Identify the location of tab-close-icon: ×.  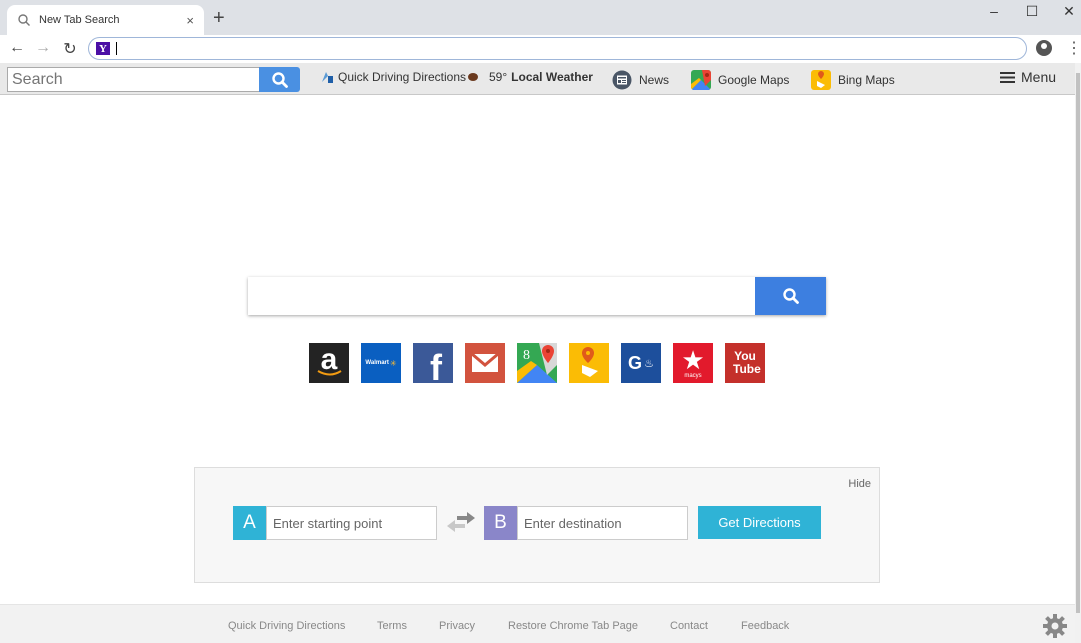
(190, 20).